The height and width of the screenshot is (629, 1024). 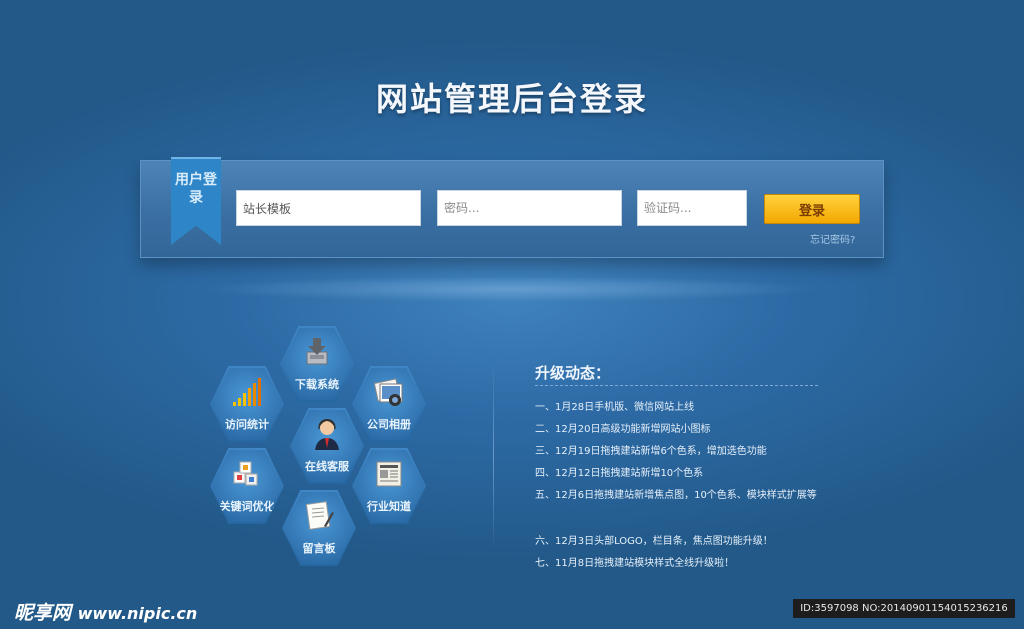 What do you see at coordinates (327, 434) in the screenshot?
I see `customer-service-icon` at bounding box center [327, 434].